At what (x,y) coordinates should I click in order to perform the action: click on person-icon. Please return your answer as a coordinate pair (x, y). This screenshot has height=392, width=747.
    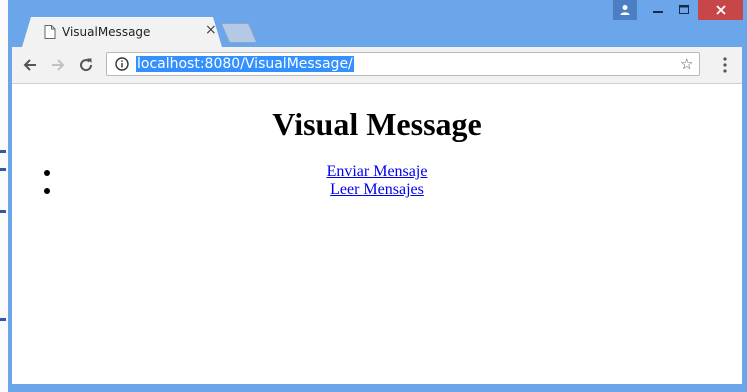
    Looking at the image, I should click on (625, 10).